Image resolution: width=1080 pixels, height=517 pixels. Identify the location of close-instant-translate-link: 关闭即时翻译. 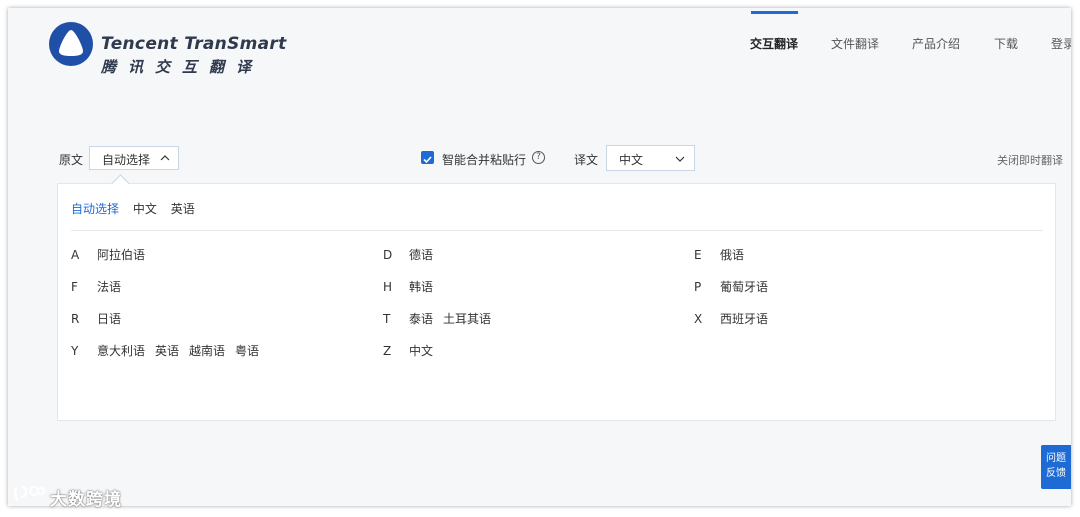
(1030, 160).